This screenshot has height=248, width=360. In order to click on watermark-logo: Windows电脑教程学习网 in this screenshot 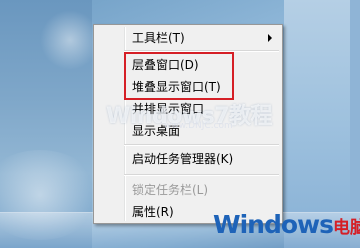, I will do `click(286, 225)`.